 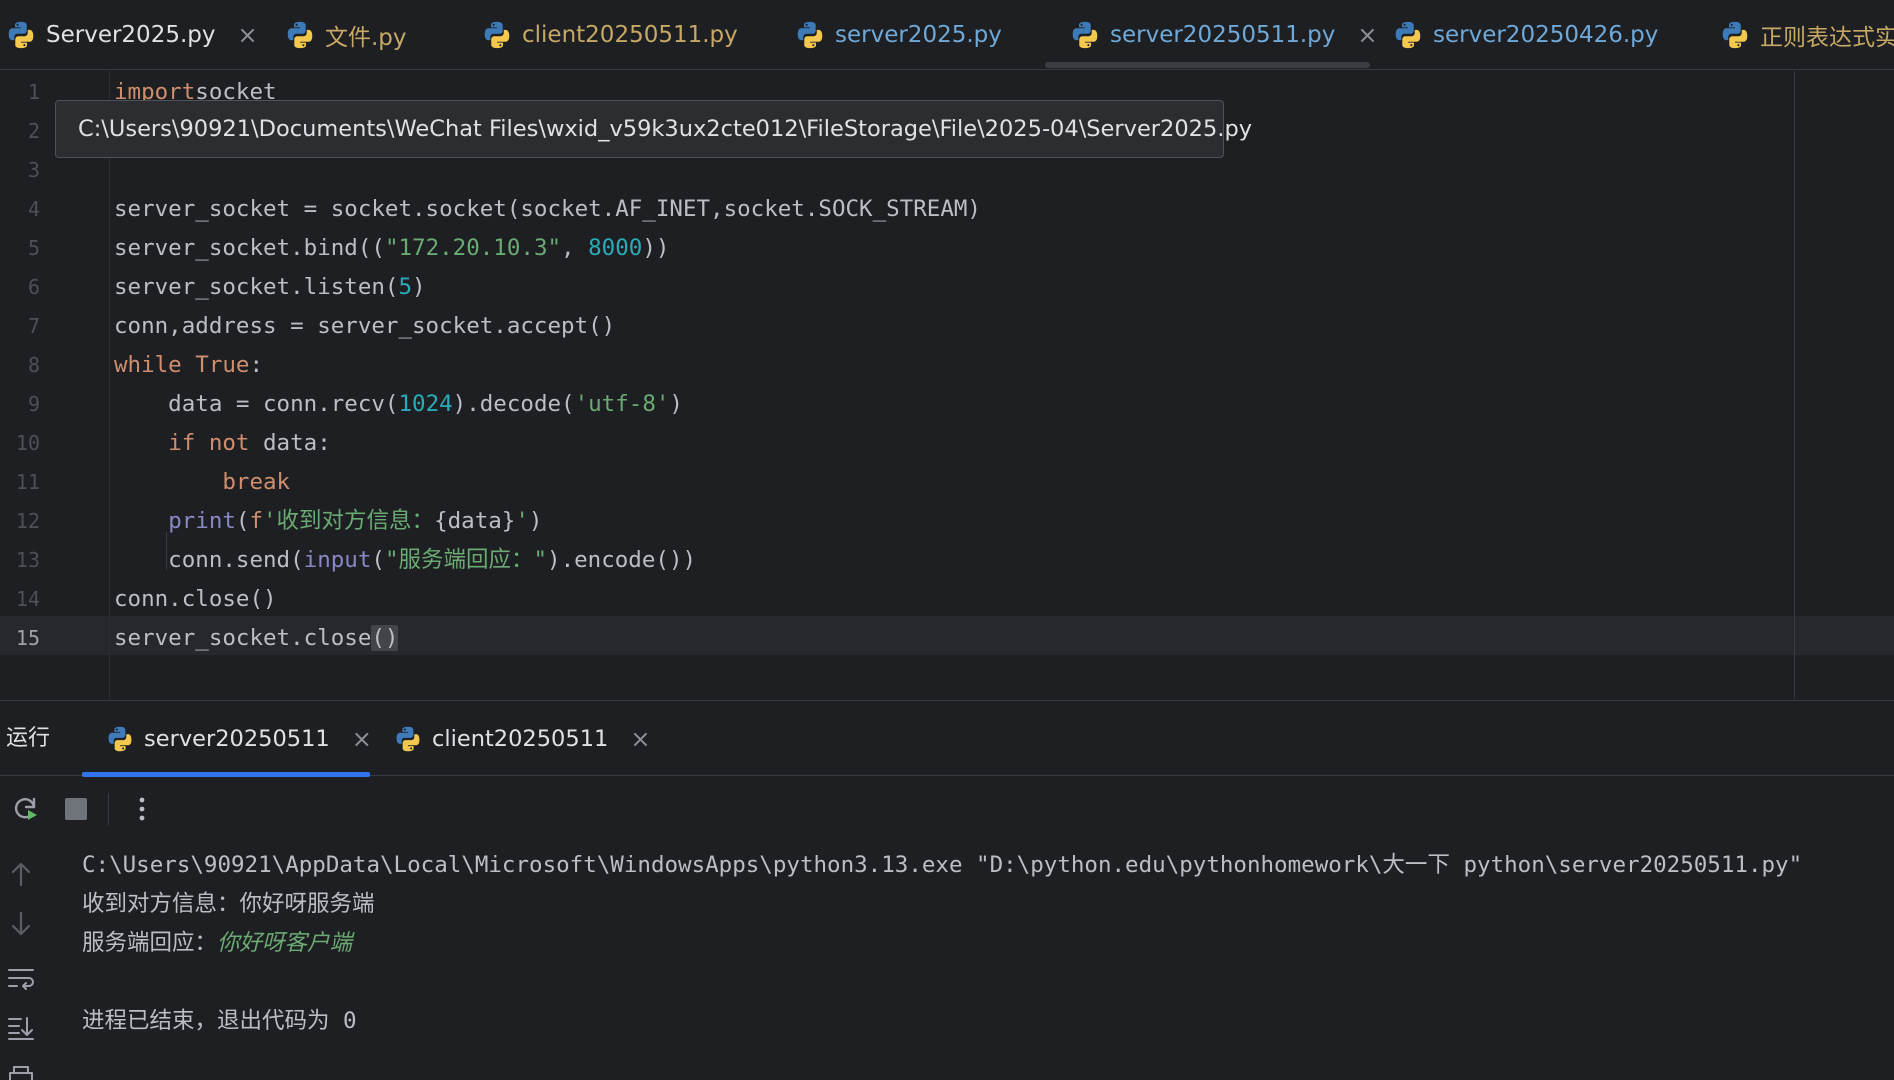 I want to click on code-token: 5, so click(x=405, y=287).